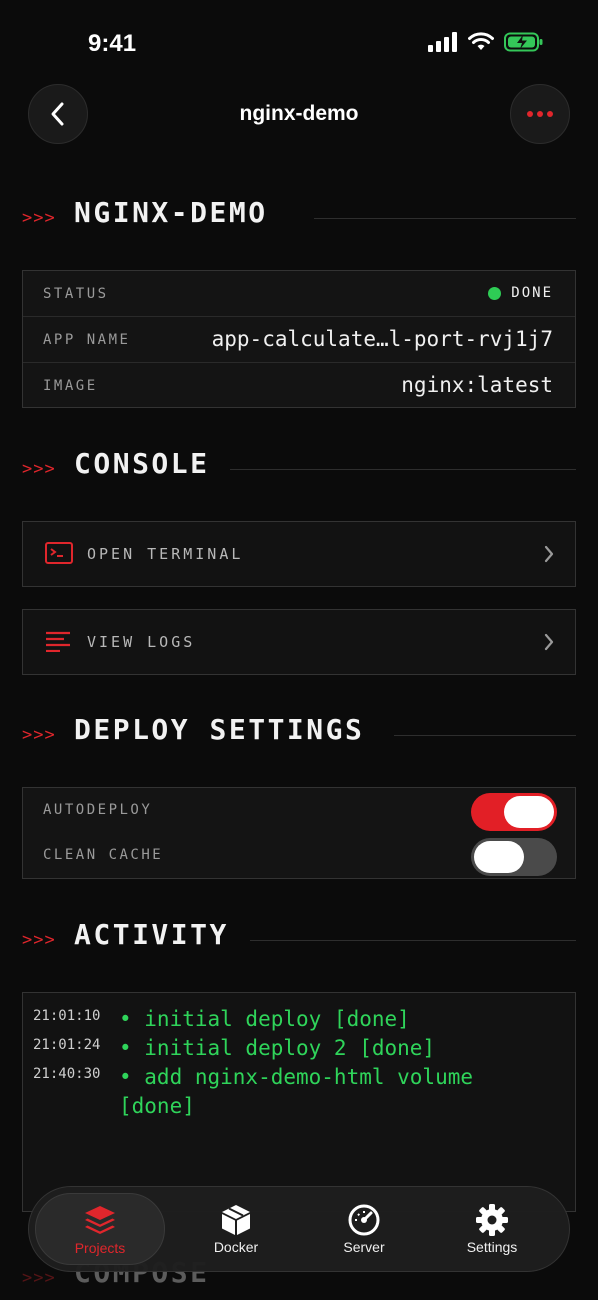  What do you see at coordinates (523, 42) in the screenshot?
I see `battery-charging-icon` at bounding box center [523, 42].